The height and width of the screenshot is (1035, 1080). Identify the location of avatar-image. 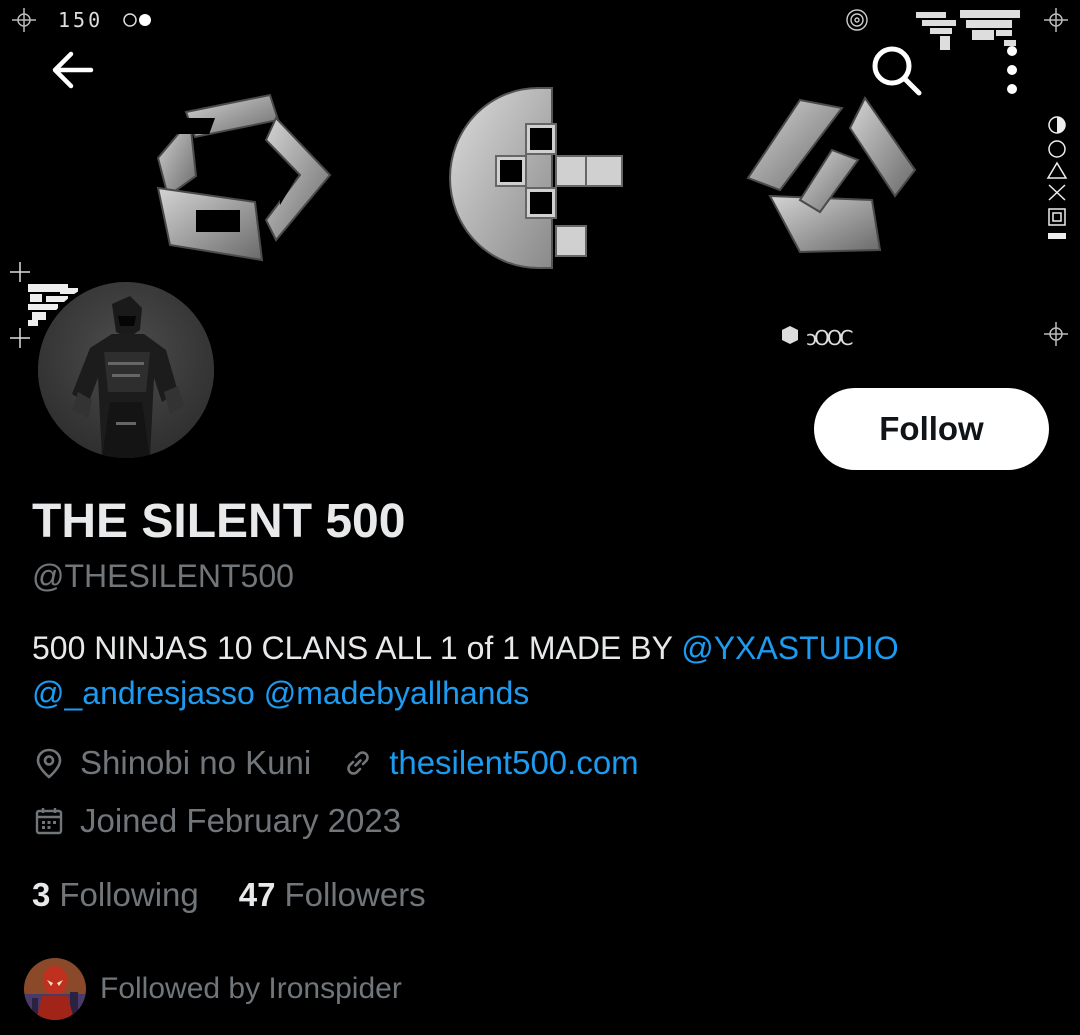
(126, 370).